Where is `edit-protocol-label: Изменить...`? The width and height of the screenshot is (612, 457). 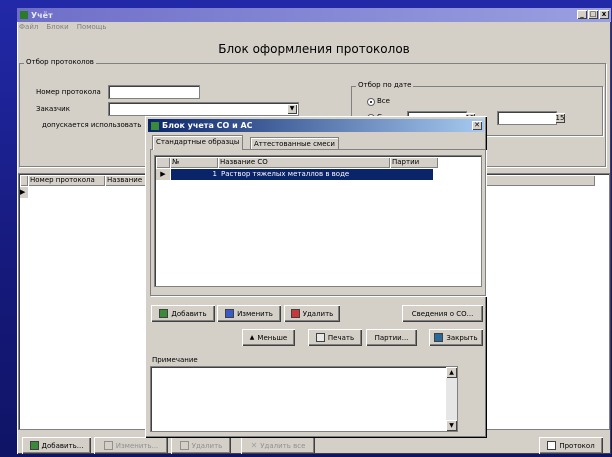
edit-protocol-label: Изменить... is located at coordinates (137, 445).